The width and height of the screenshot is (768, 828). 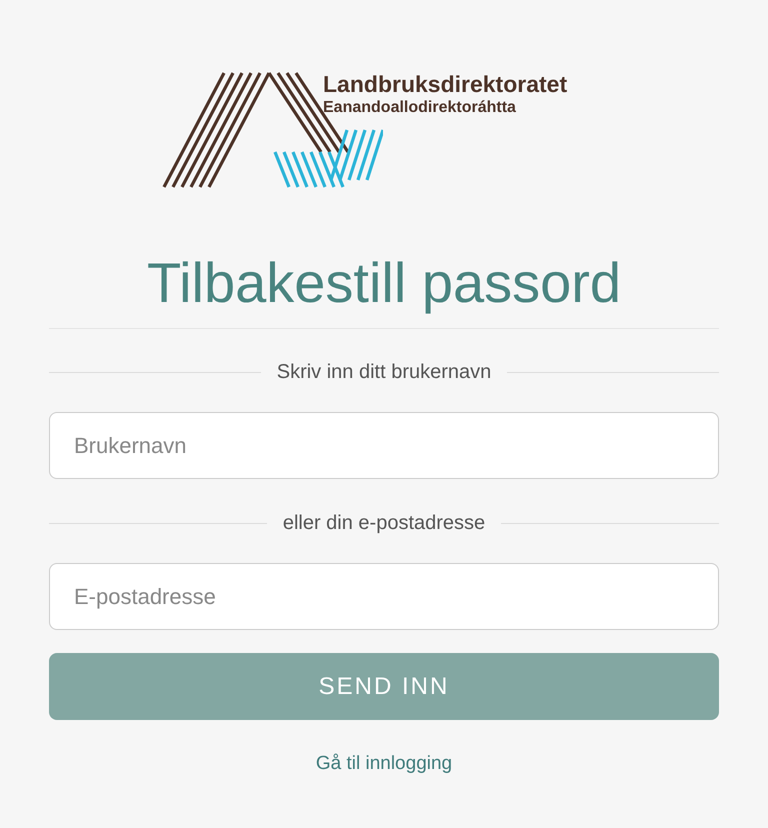 I want to click on logo-name: Landbruksdirektoratet, so click(x=445, y=84).